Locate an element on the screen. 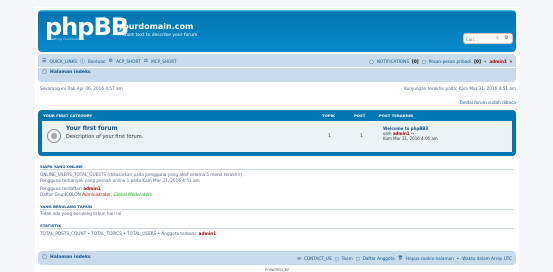  registered-users-line: Pengguna terdaftar: admin1 is located at coordinates (70, 188).